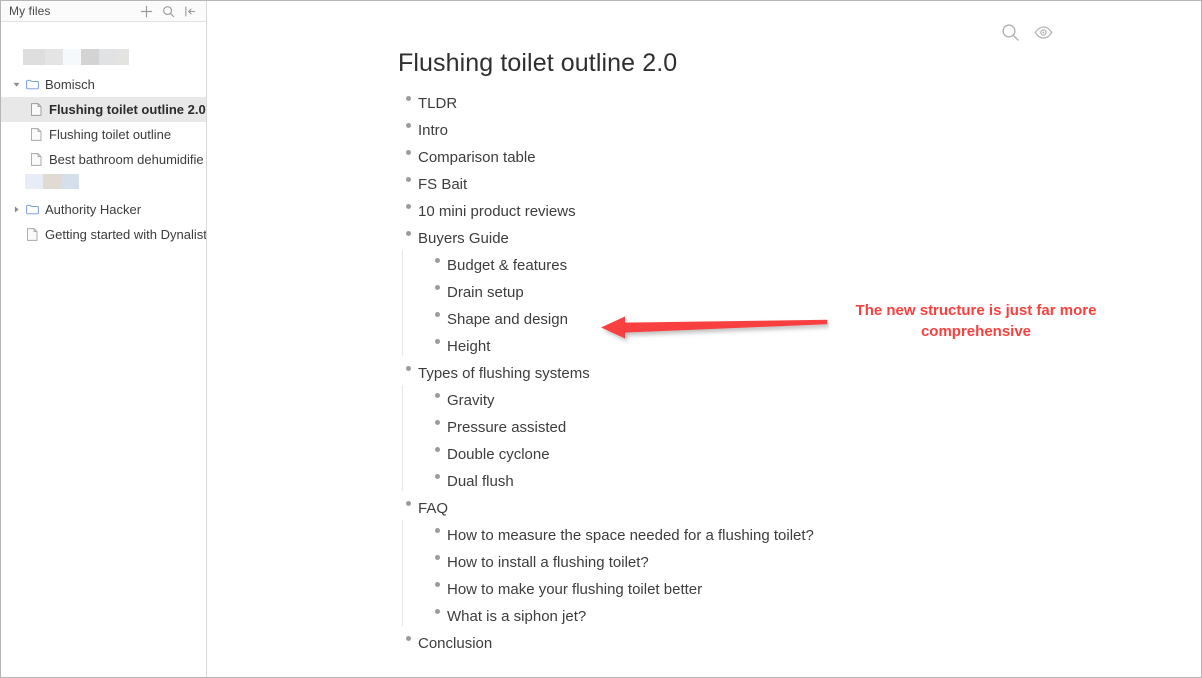 This screenshot has height=678, width=1202. I want to click on outline-item-row: Budget & features, so click(762, 265).